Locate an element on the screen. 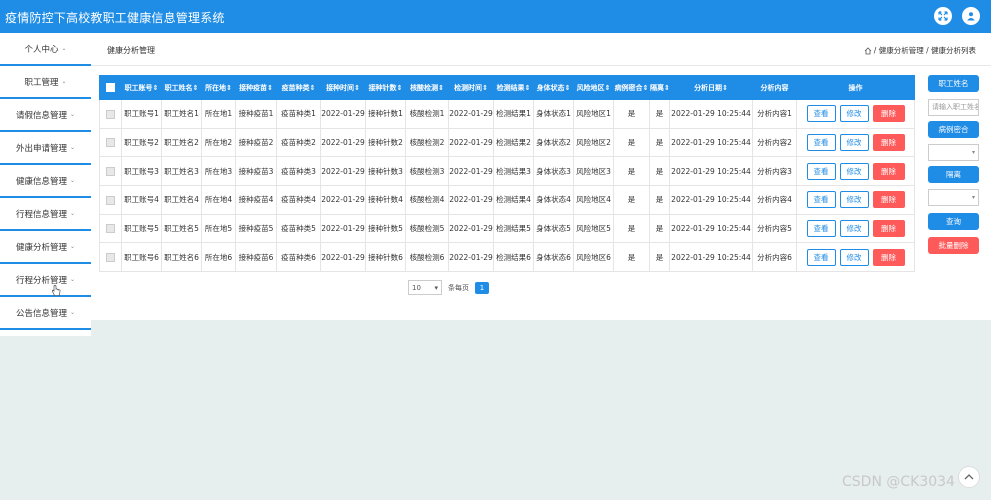  table-cell: 职工姓名1 is located at coordinates (181, 114).